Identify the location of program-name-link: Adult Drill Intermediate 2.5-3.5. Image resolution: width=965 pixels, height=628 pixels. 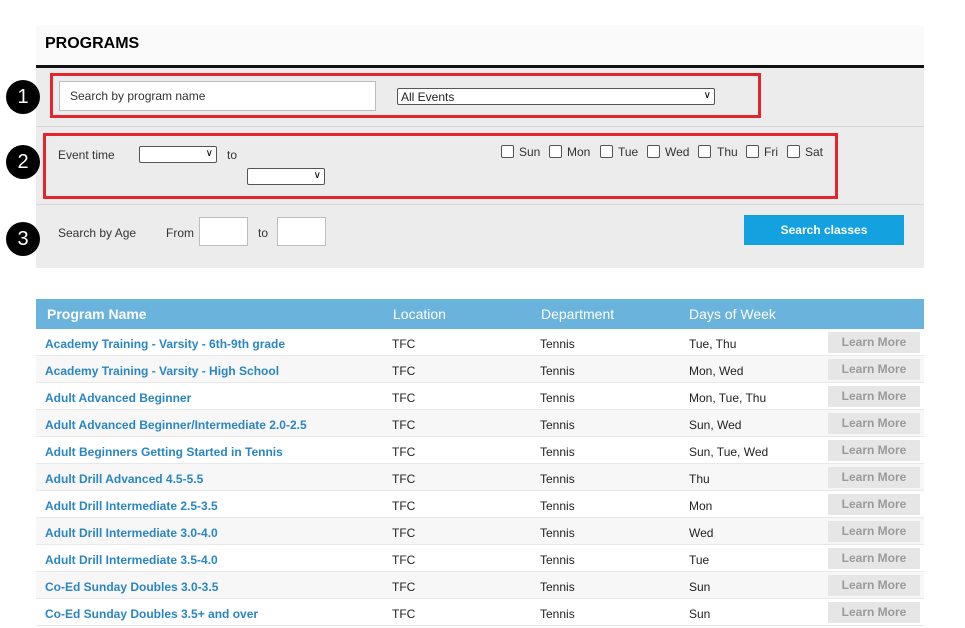
(131, 506).